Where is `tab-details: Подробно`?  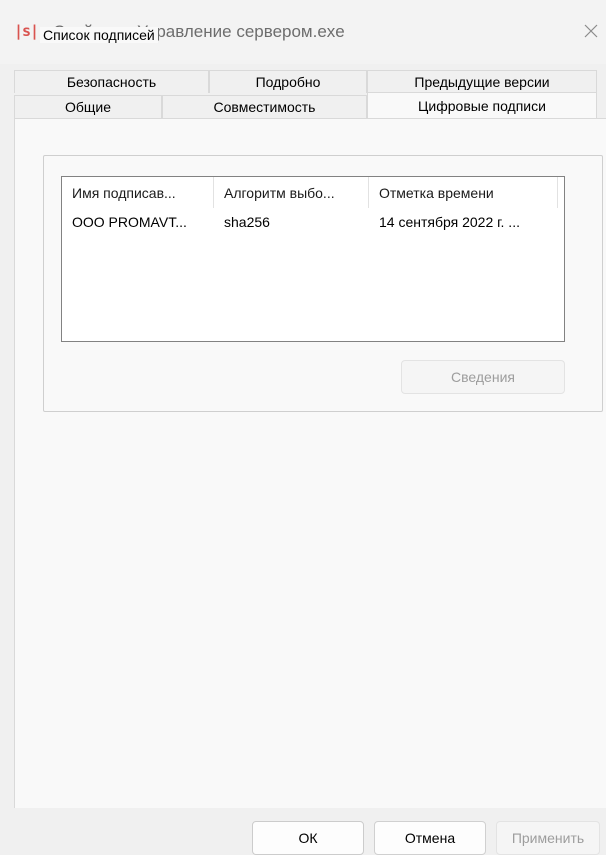
tab-details: Подробно is located at coordinates (288, 81).